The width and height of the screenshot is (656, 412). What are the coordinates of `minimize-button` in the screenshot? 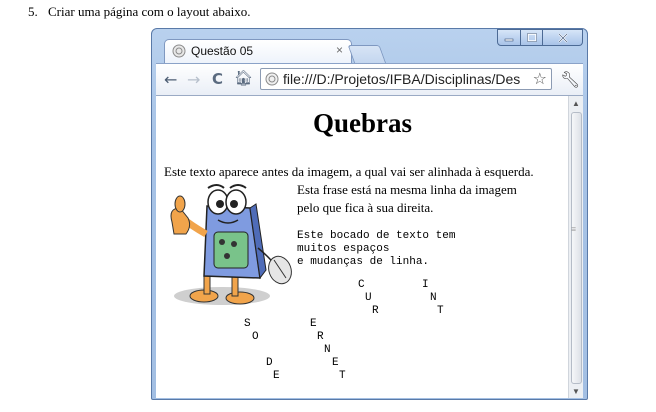 It's located at (509, 37).